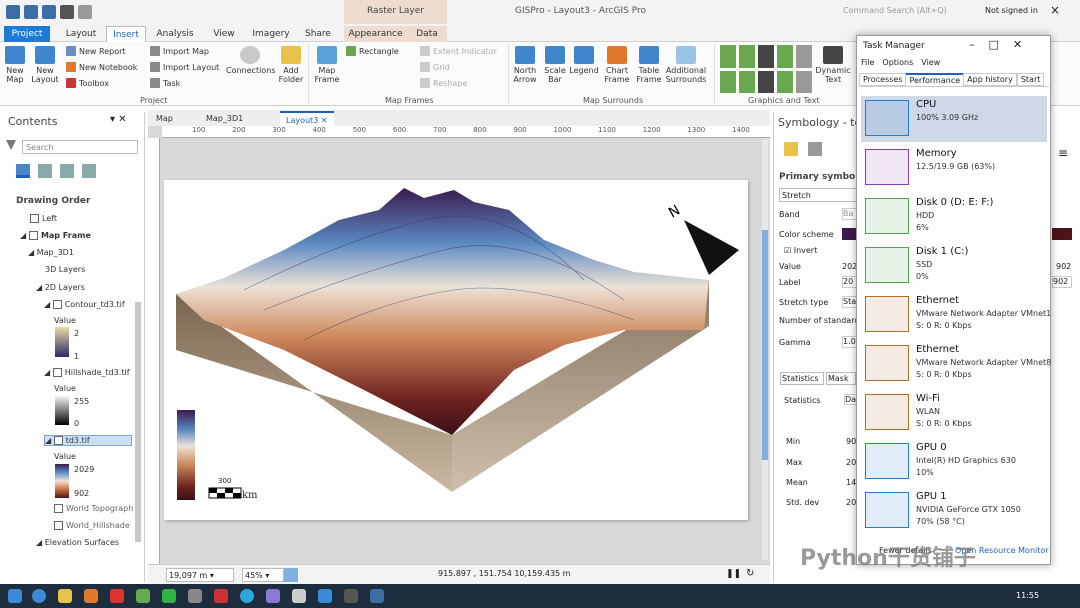 Image resolution: width=1080 pixels, height=608 pixels. What do you see at coordinates (49, 12) in the screenshot?
I see `save-icon` at bounding box center [49, 12].